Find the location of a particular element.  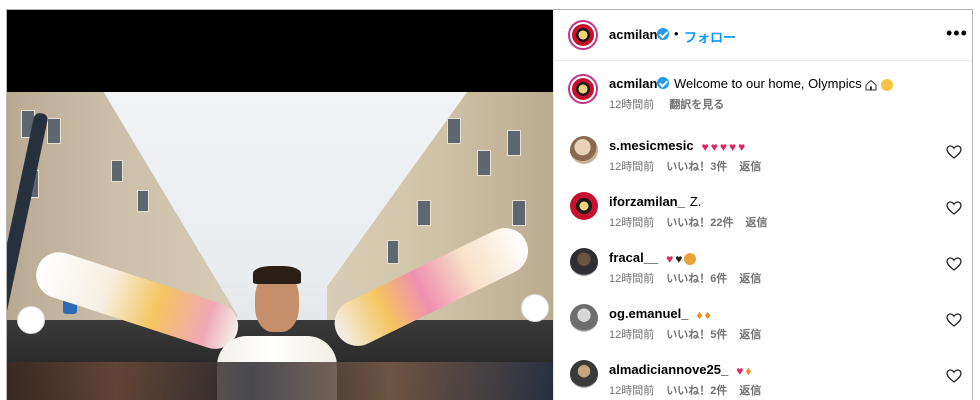

follow-button: フォロー is located at coordinates (710, 36).